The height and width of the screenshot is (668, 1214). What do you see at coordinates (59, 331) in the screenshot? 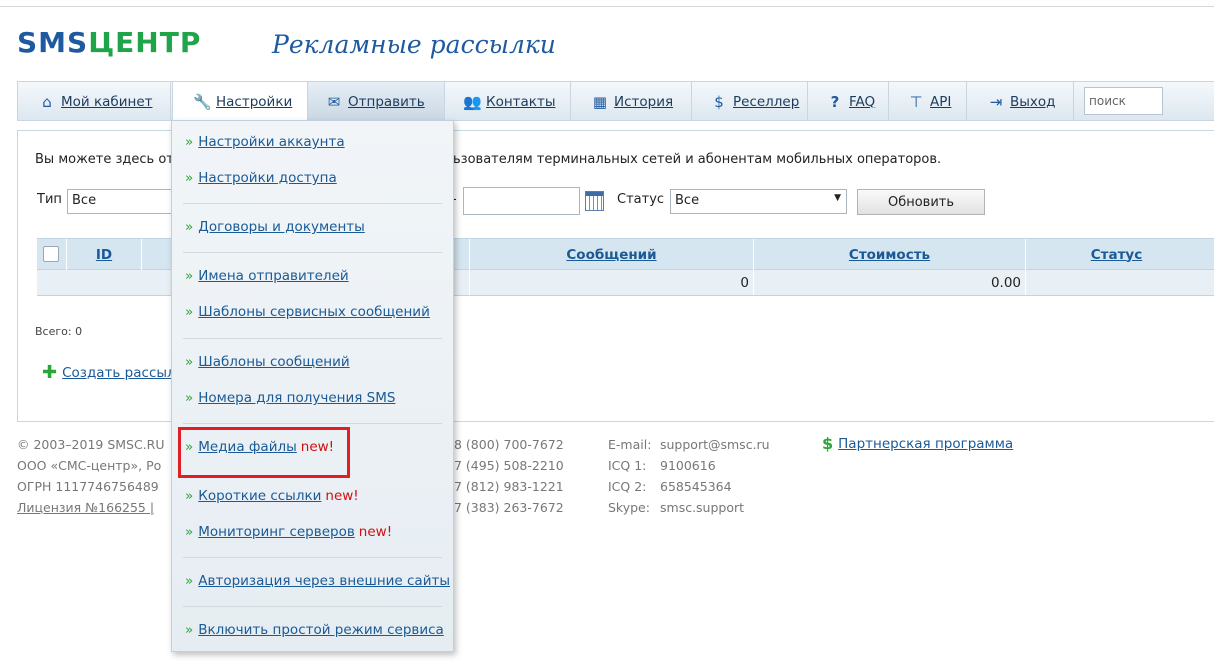
I see `total-count: Всего: 0` at bounding box center [59, 331].